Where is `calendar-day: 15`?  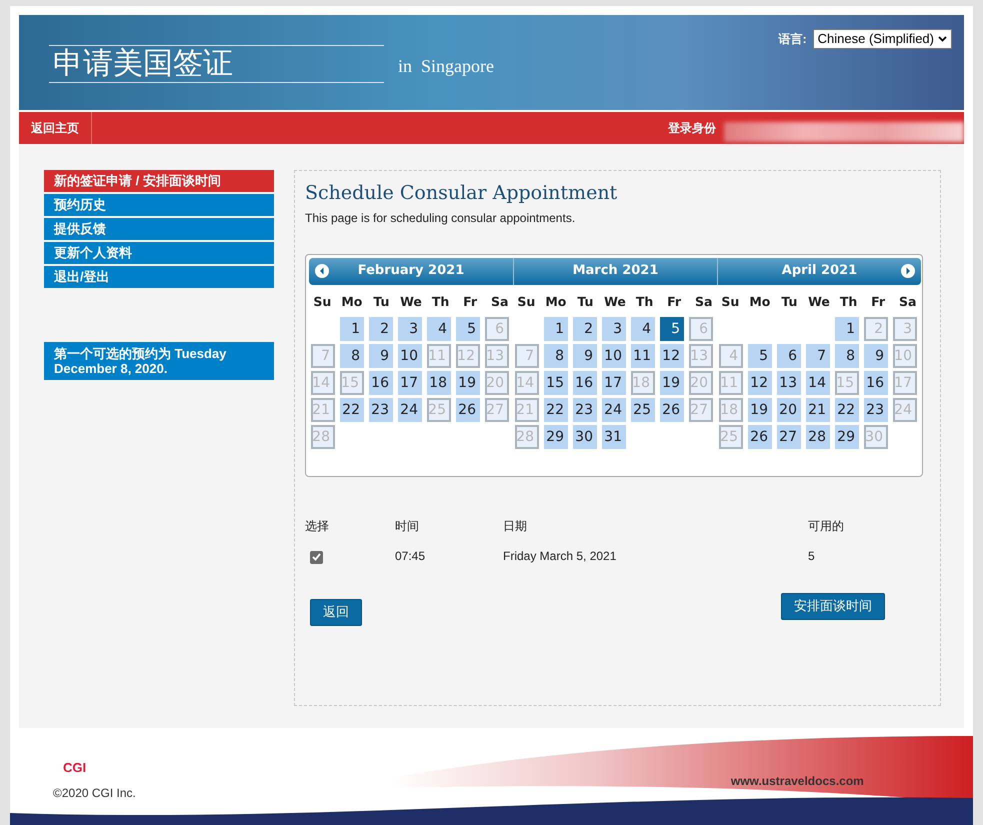 calendar-day: 15 is located at coordinates (556, 383).